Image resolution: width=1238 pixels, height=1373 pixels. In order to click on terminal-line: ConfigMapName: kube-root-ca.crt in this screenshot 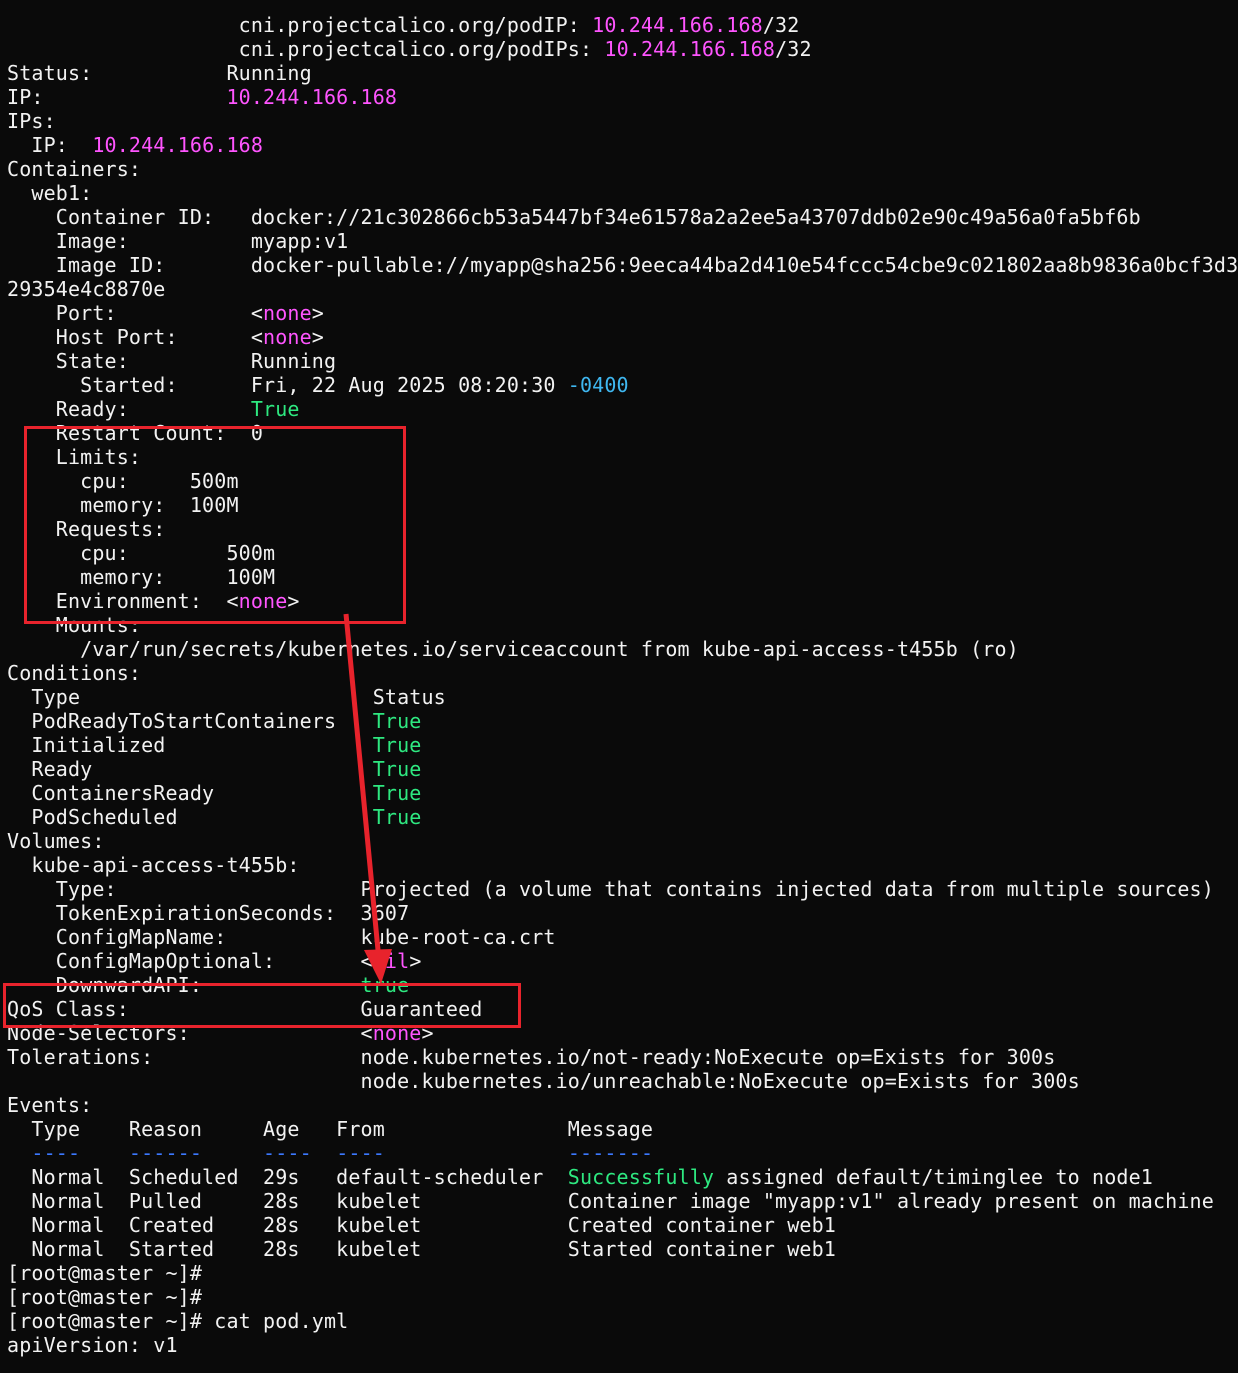, I will do `click(622, 937)`.